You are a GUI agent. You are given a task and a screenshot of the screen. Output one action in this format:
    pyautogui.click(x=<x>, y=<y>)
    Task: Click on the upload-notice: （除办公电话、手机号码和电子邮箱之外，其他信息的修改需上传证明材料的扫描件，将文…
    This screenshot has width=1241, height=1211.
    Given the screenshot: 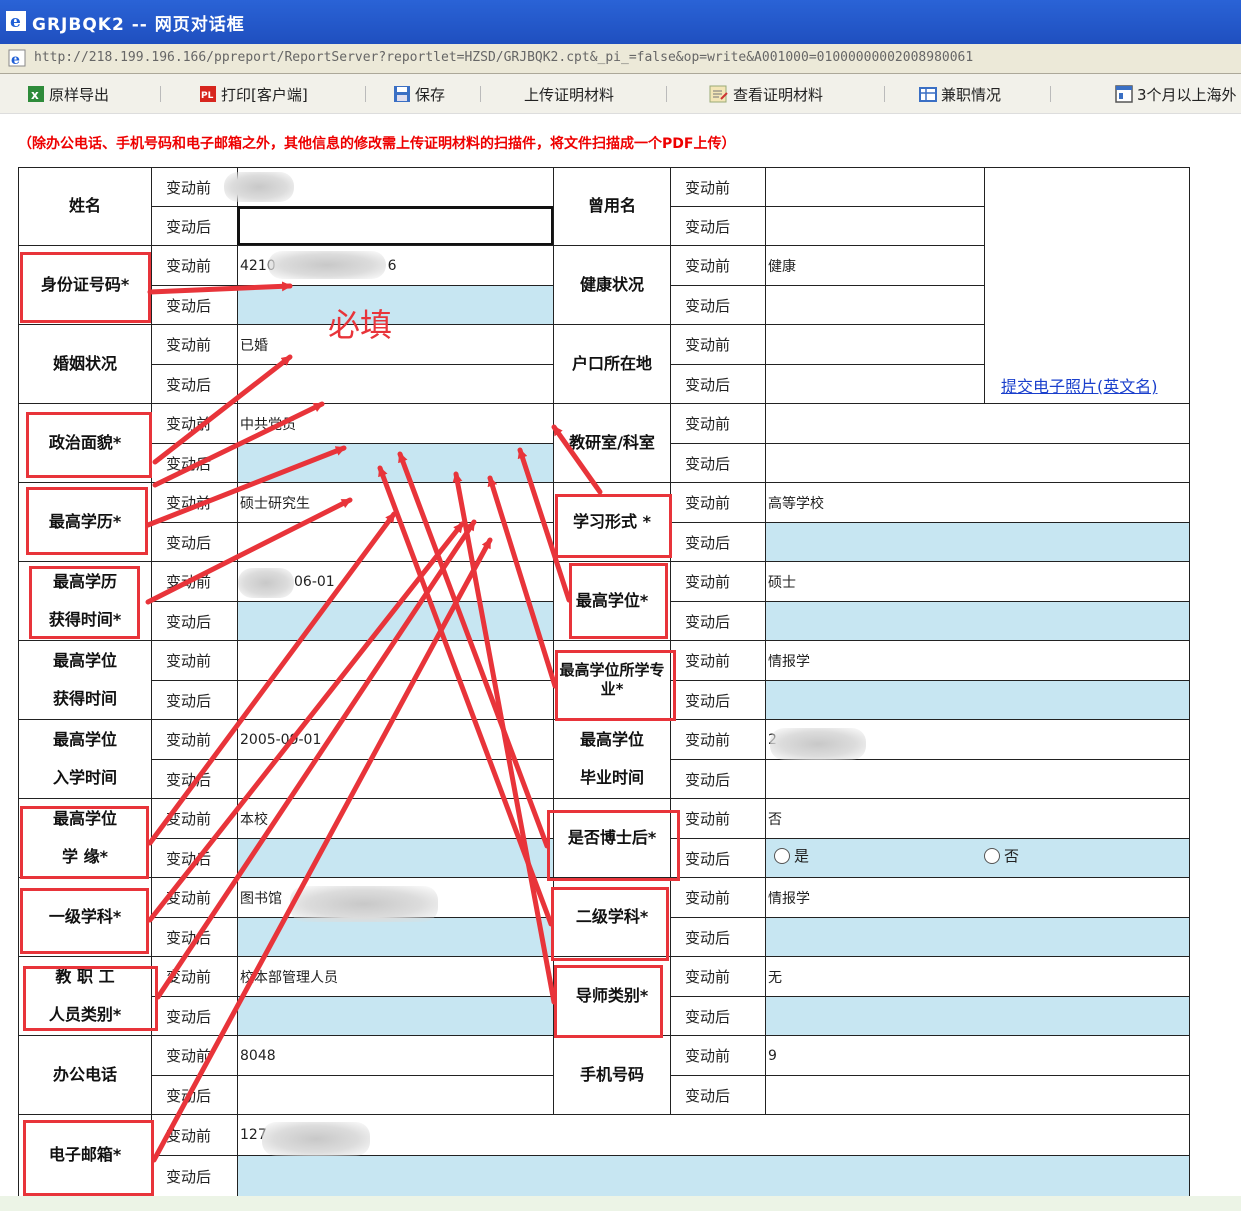 What is the action you would take?
    pyautogui.click(x=377, y=144)
    